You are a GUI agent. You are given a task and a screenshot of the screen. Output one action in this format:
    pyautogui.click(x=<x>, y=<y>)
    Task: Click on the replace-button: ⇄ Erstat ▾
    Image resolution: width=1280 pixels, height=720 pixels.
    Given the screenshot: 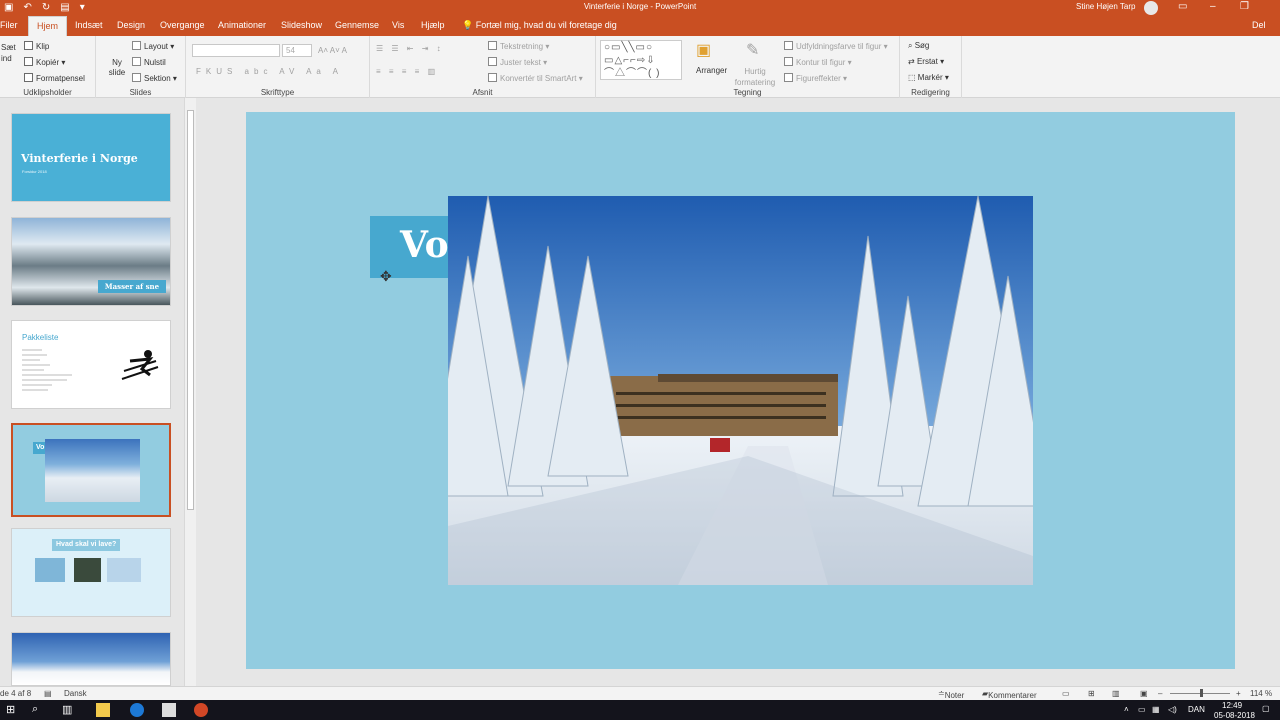 What is the action you would take?
    pyautogui.click(x=926, y=61)
    